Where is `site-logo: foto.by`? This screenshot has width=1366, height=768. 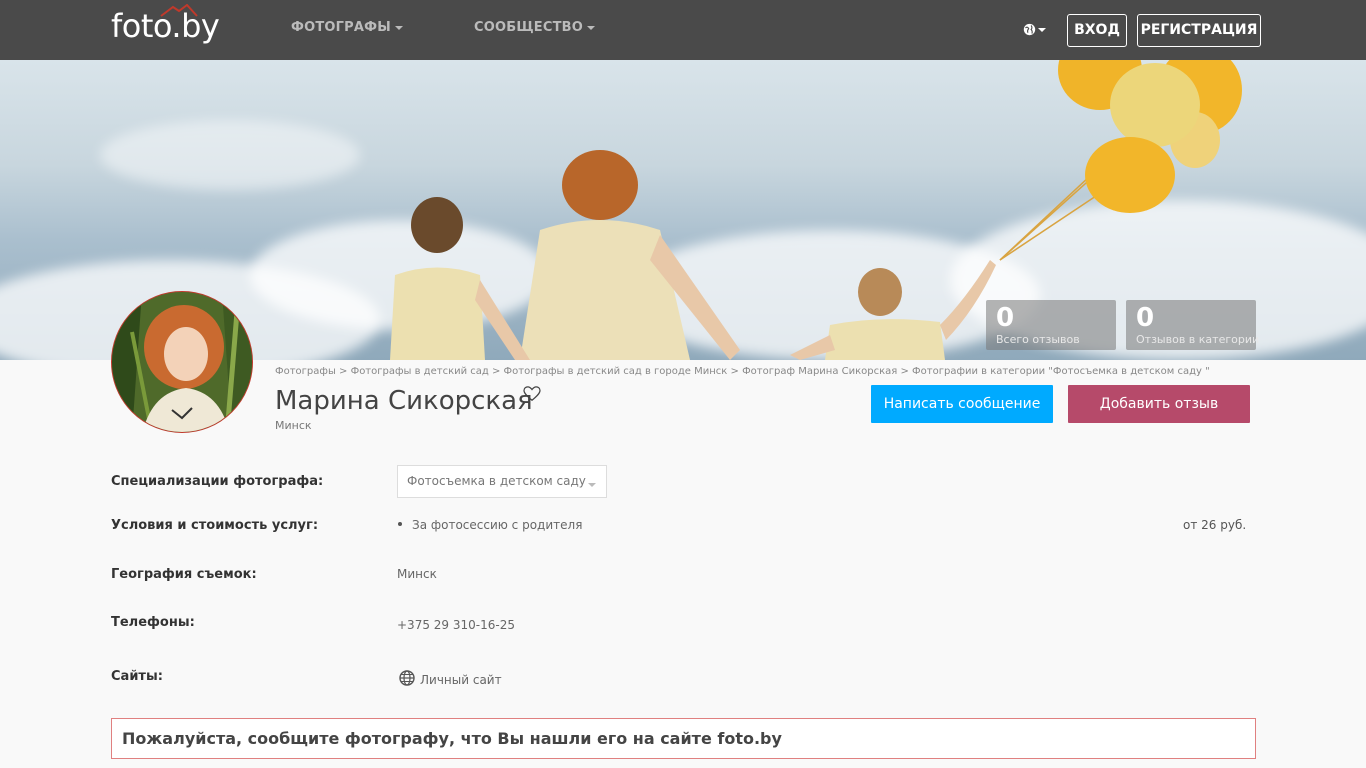 site-logo: foto.by is located at coordinates (165, 25).